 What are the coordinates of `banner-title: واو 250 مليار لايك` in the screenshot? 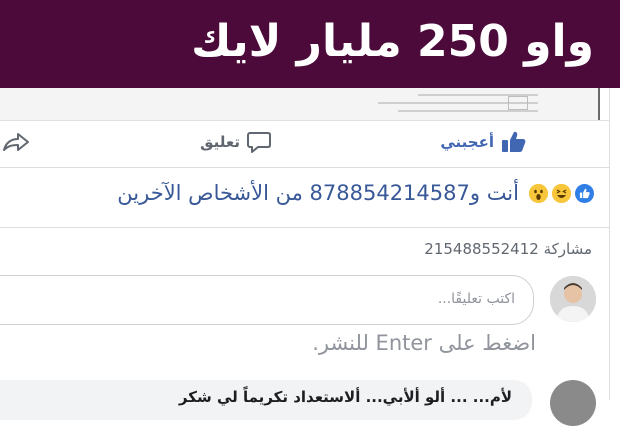 It's located at (392, 41).